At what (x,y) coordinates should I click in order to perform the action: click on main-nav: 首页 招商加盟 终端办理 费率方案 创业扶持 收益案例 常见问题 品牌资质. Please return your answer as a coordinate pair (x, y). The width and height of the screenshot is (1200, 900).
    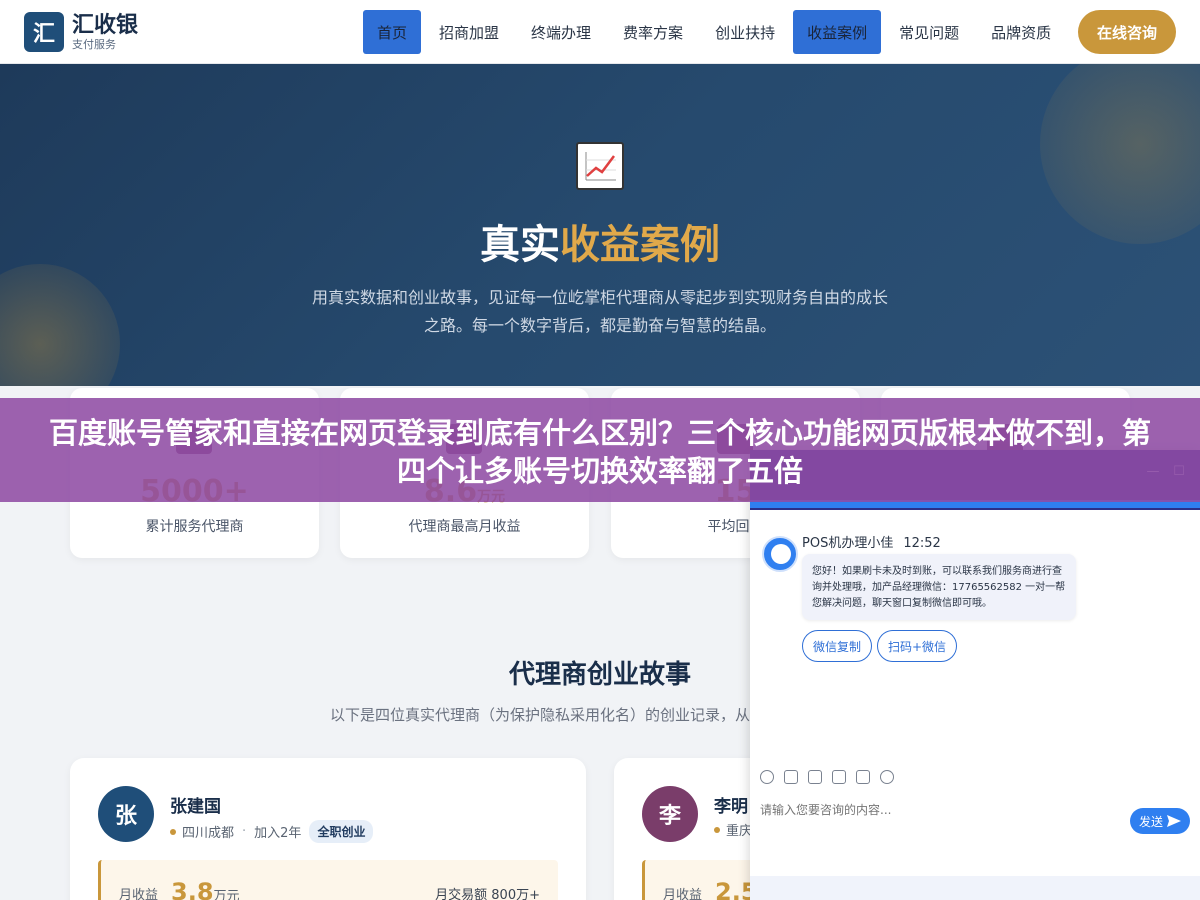
    Looking at the image, I should click on (716, 32).